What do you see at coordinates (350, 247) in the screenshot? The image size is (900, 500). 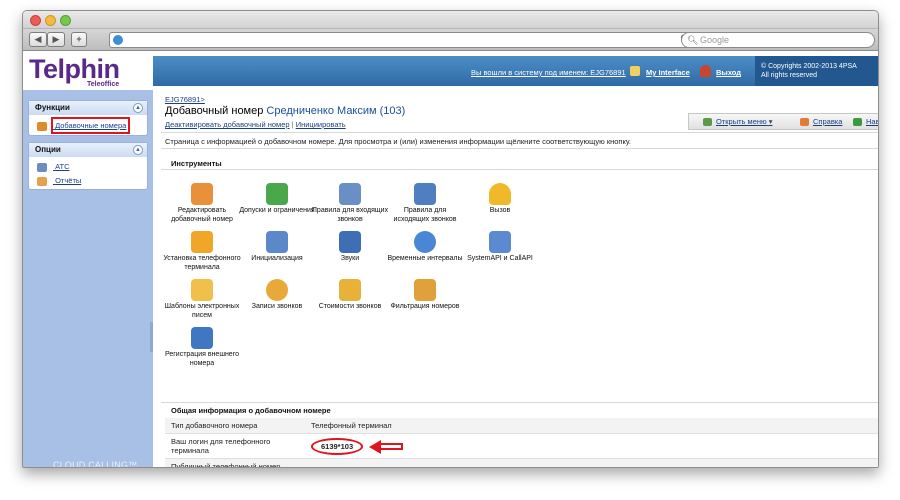 I see `tool-sounds: Звуки` at bounding box center [350, 247].